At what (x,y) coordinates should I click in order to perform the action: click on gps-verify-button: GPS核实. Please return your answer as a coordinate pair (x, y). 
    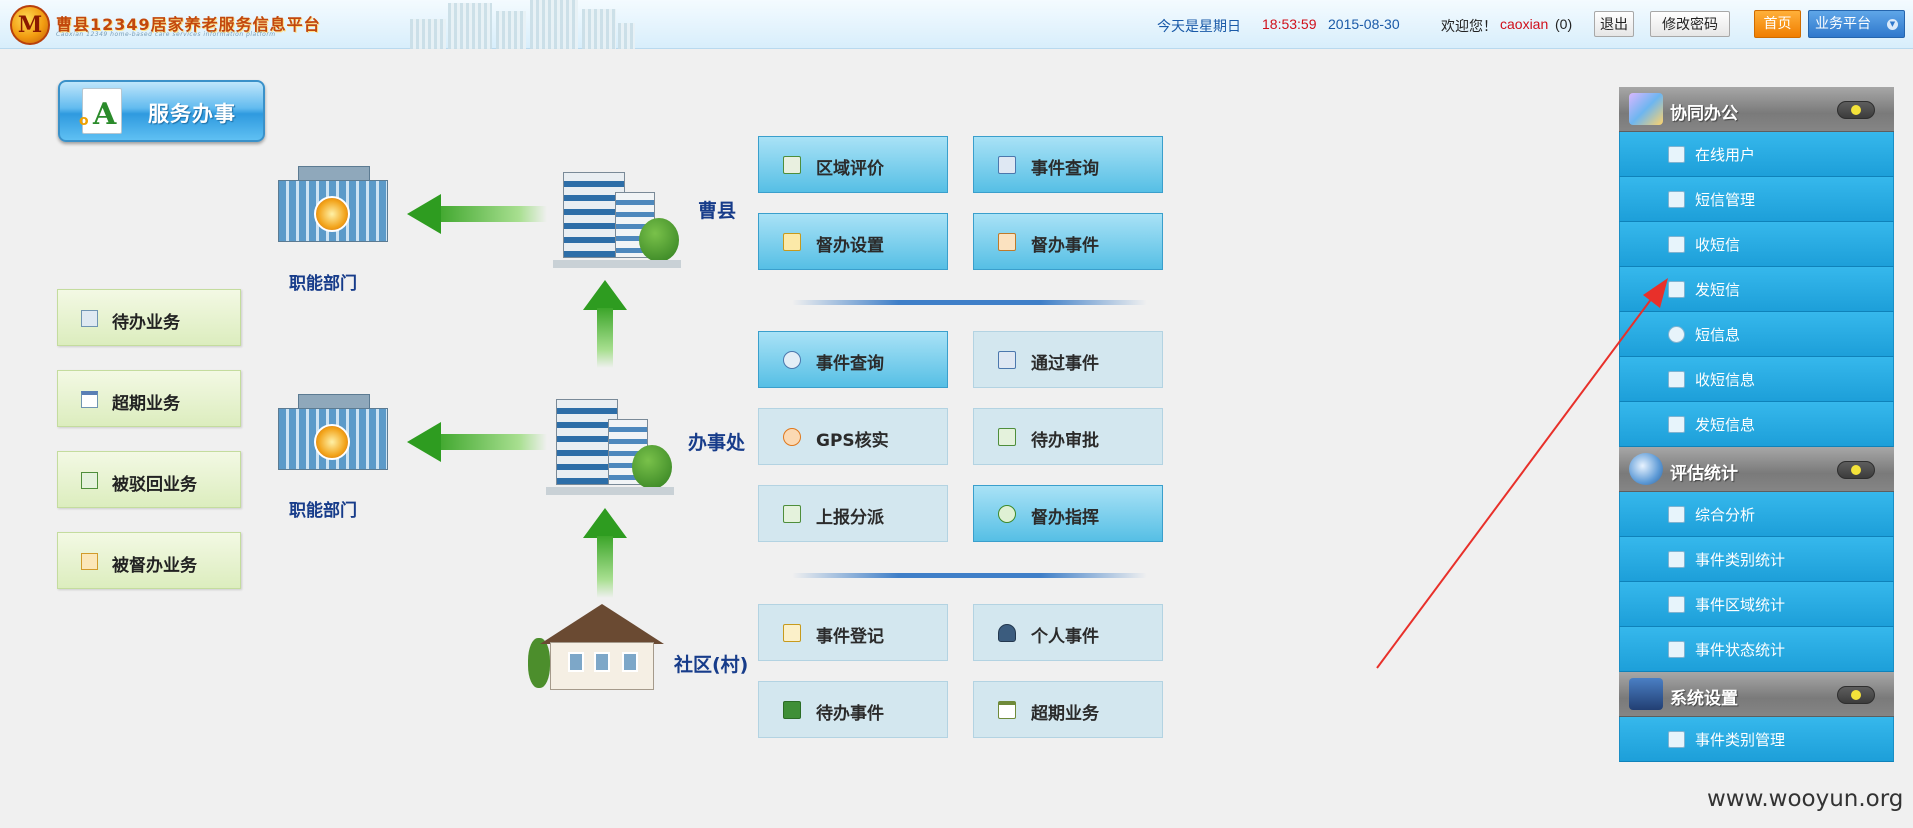
    Looking at the image, I should click on (853, 436).